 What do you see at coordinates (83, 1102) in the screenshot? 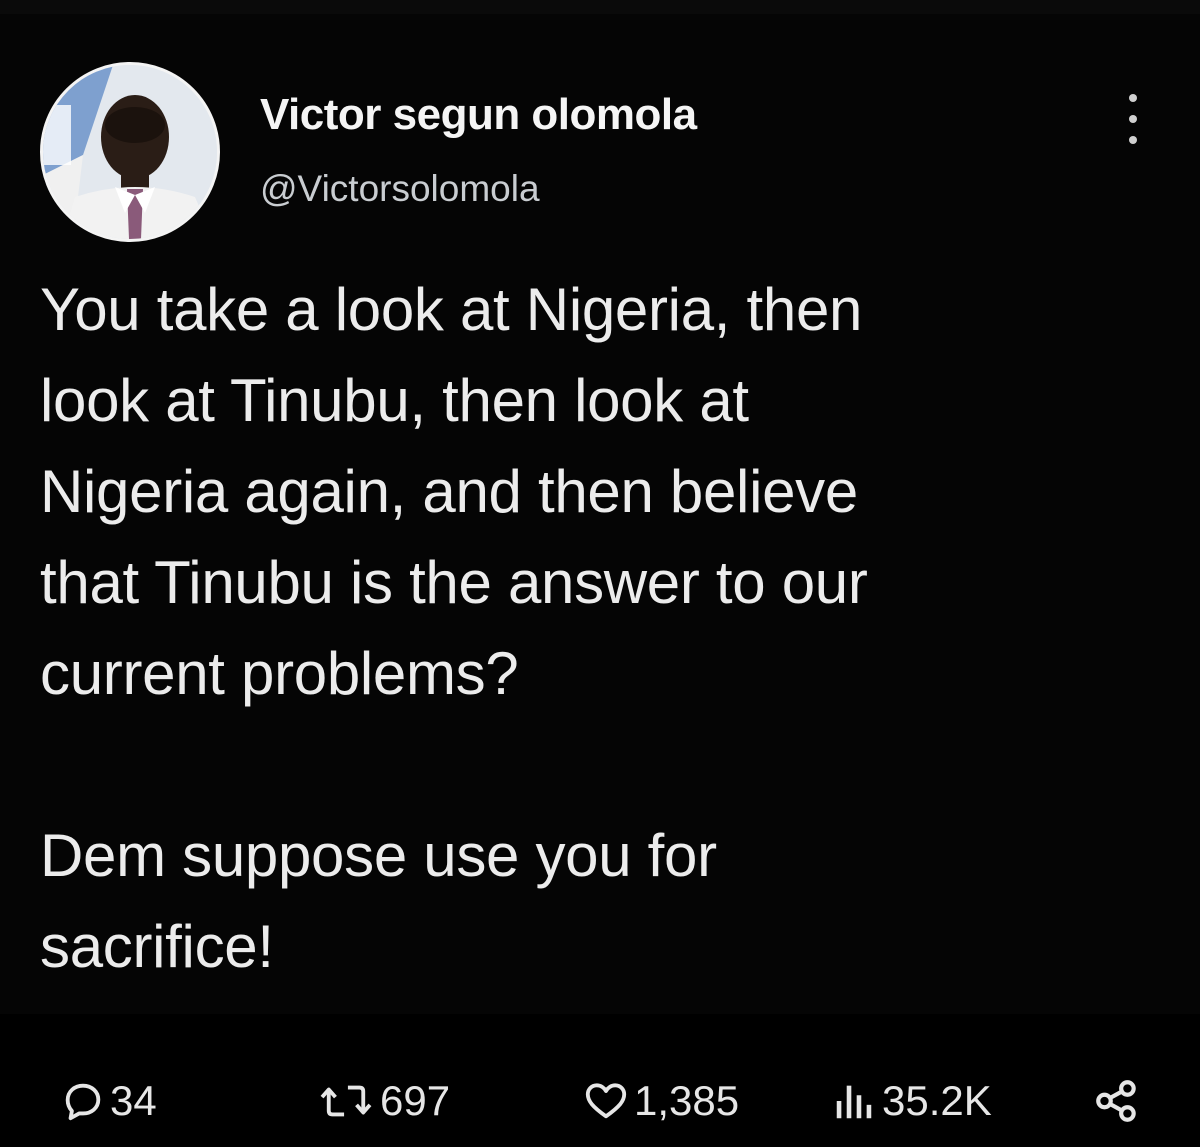
I see `reply-icon` at bounding box center [83, 1102].